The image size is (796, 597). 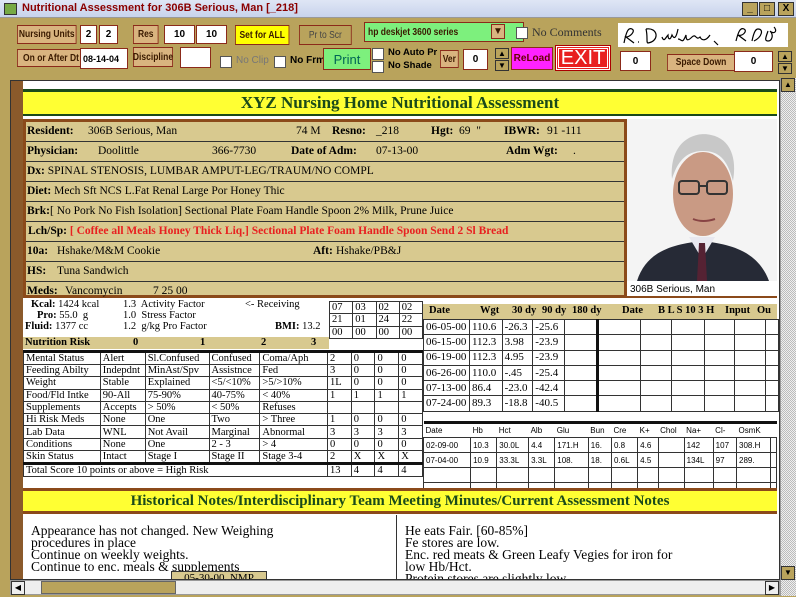 What do you see at coordinates (378, 67) in the screenshot?
I see `no-shade-checkbox` at bounding box center [378, 67].